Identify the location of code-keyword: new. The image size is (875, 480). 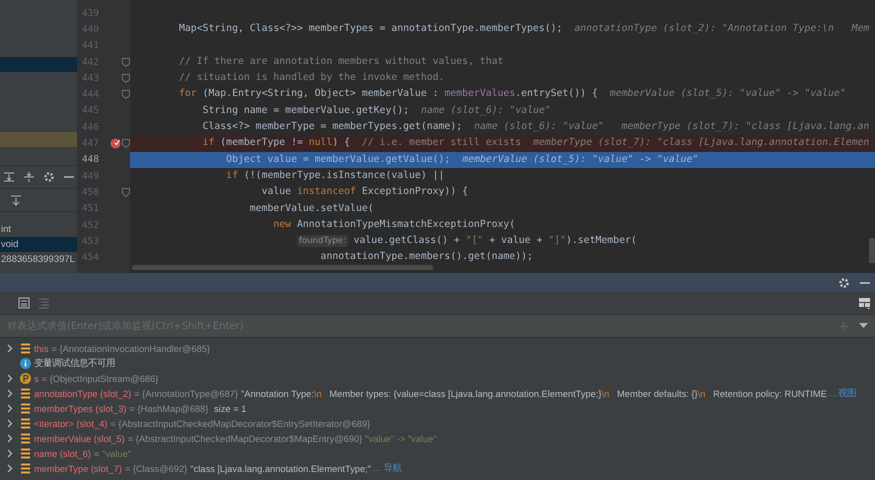
(282, 224).